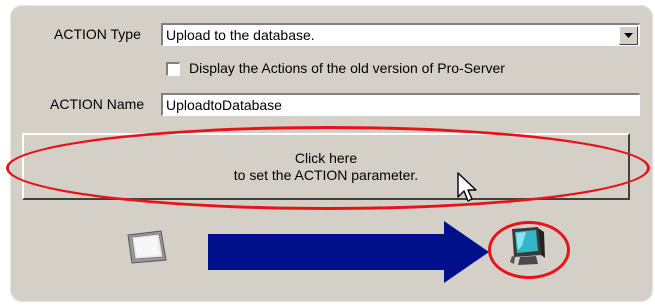  Describe the element at coordinates (527, 246) in the screenshot. I see `pc-monitor-icon` at that location.